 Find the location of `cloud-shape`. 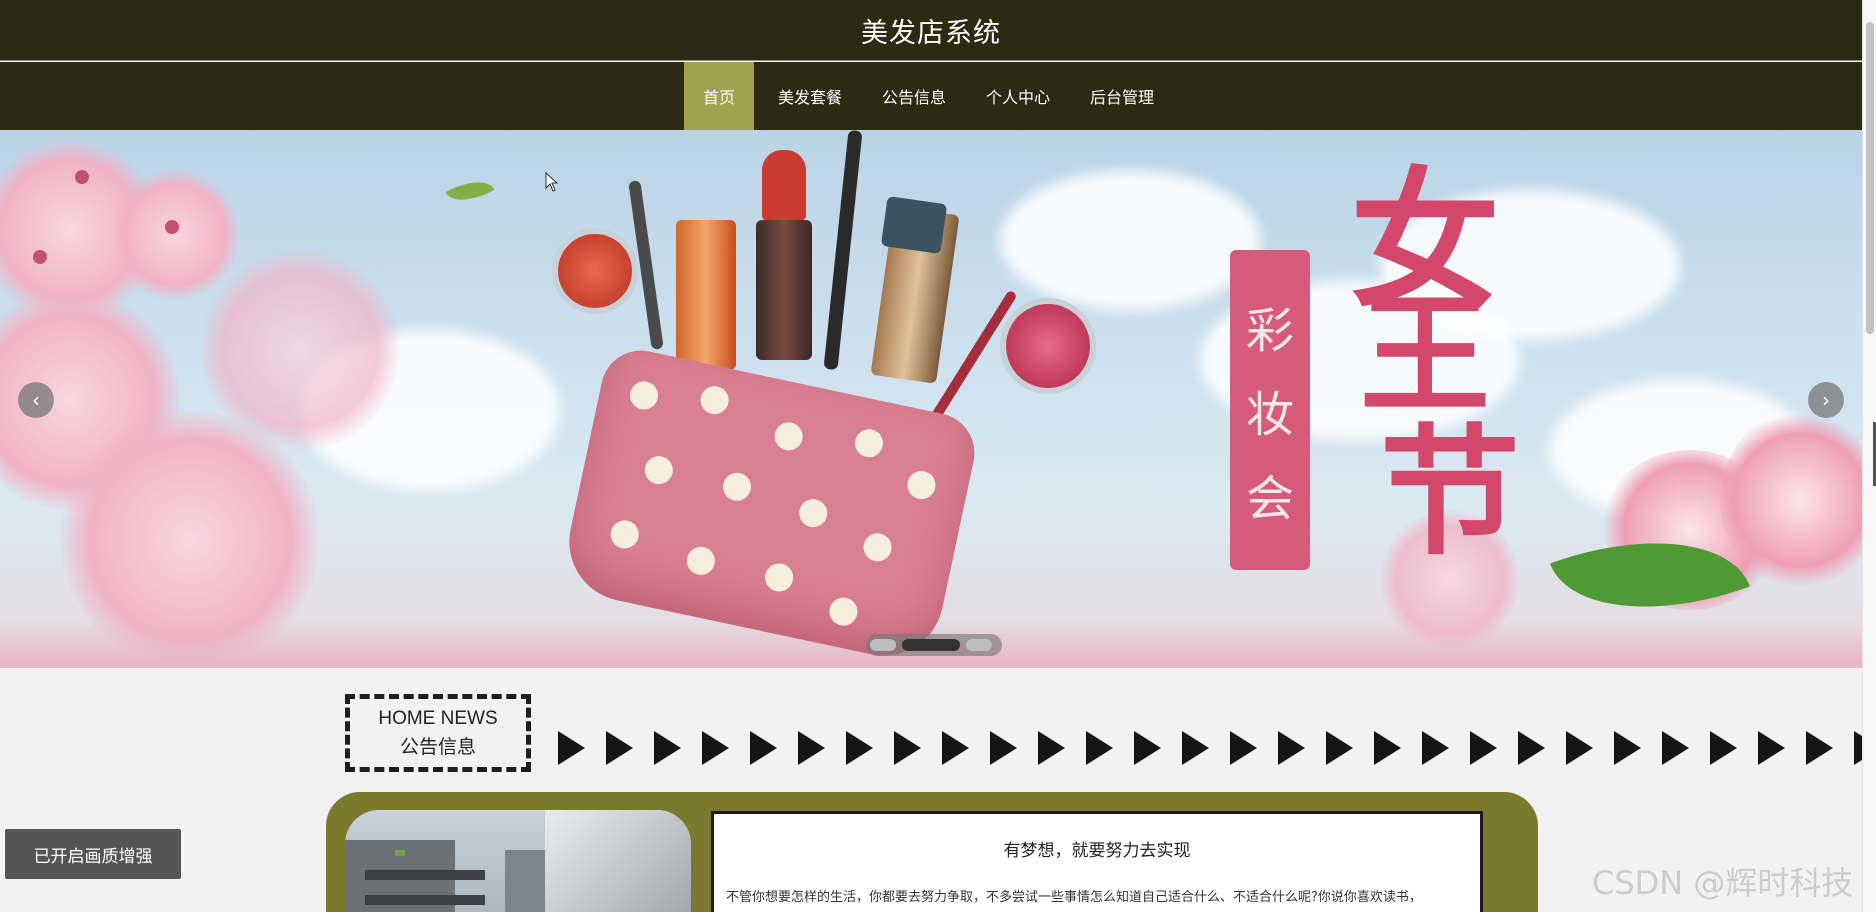

cloud-shape is located at coordinates (1130, 240).